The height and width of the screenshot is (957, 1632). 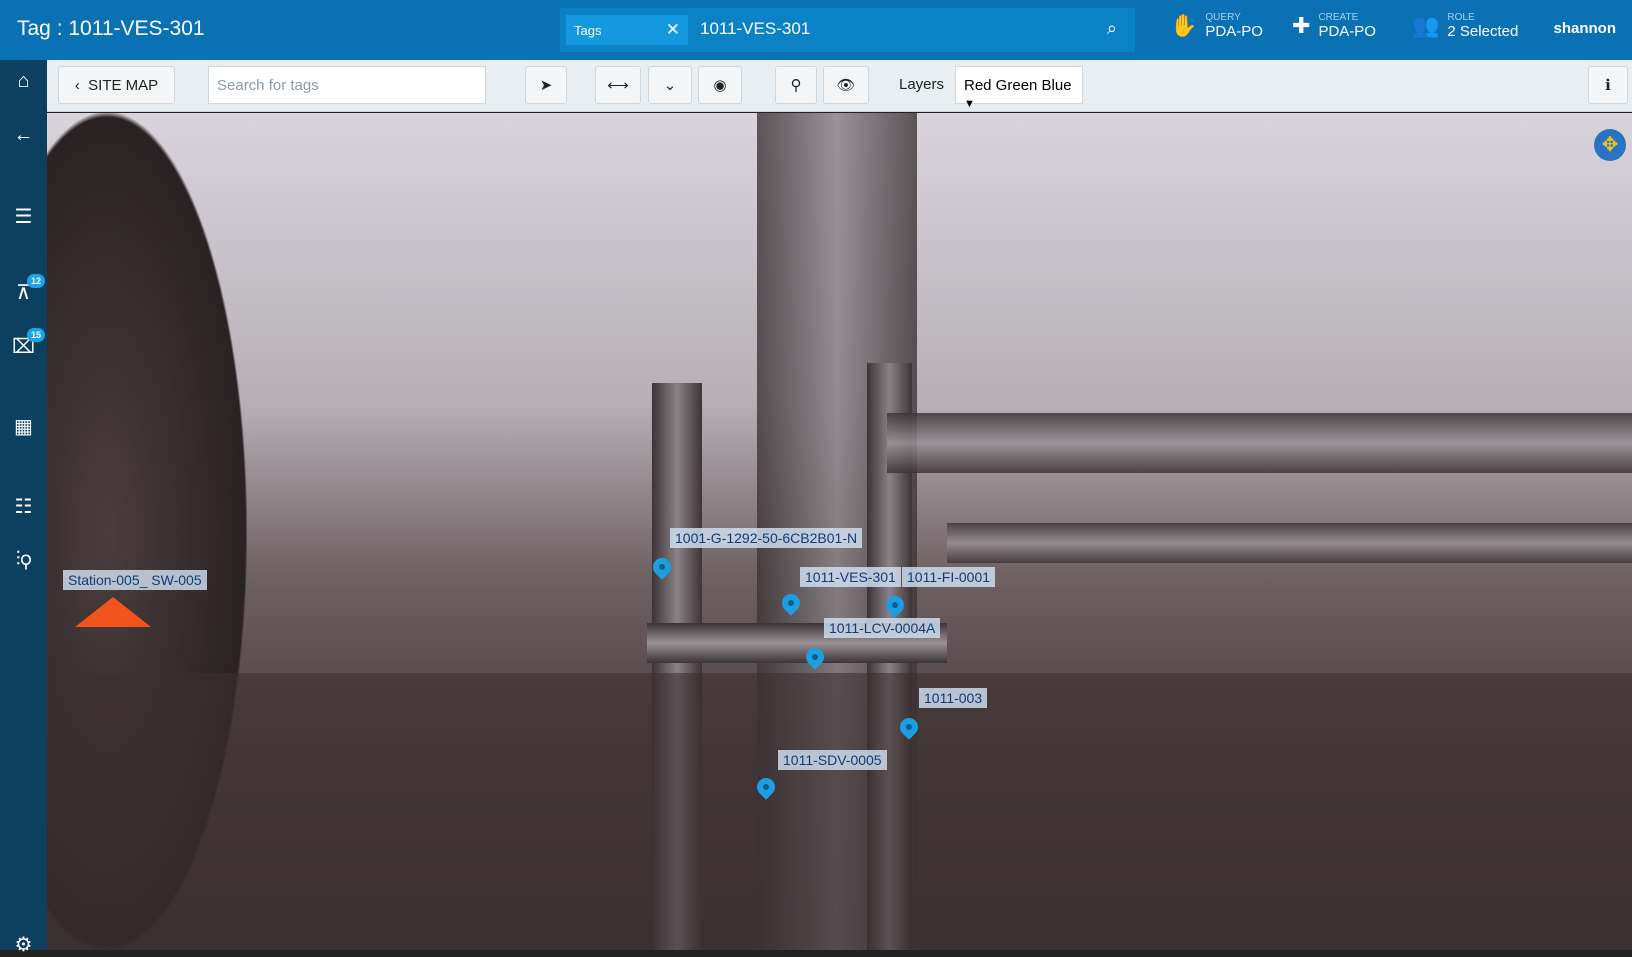 What do you see at coordinates (882, 628) in the screenshot?
I see `tag-label: 1011-LCV-0004A` at bounding box center [882, 628].